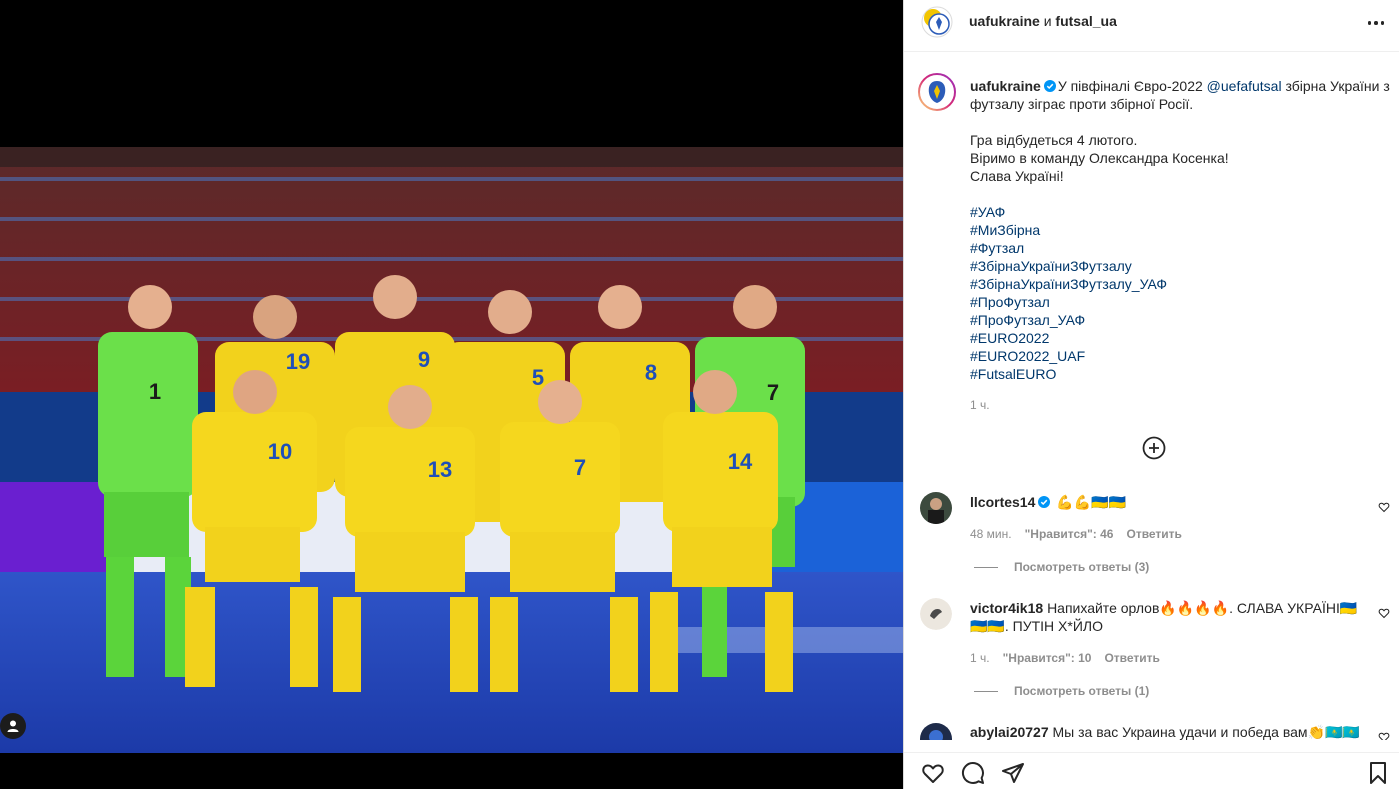 The image size is (1399, 789). Describe the element at coordinates (1004, 21) in the screenshot. I see `author-username: uafukraine` at that location.